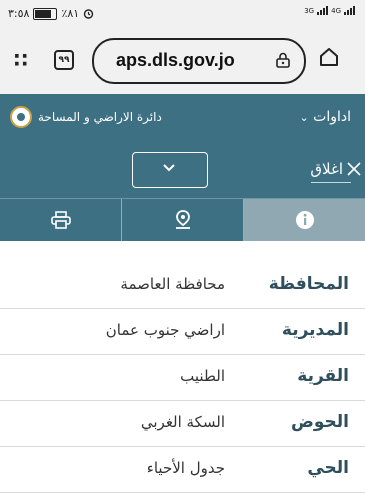 This screenshot has width=365, height=493. Describe the element at coordinates (354, 169) in the screenshot. I see `close-icon` at that location.